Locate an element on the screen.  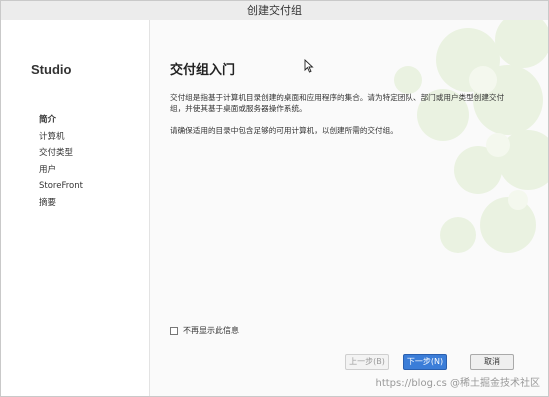
studio-brand: Studio is located at coordinates (51, 69).